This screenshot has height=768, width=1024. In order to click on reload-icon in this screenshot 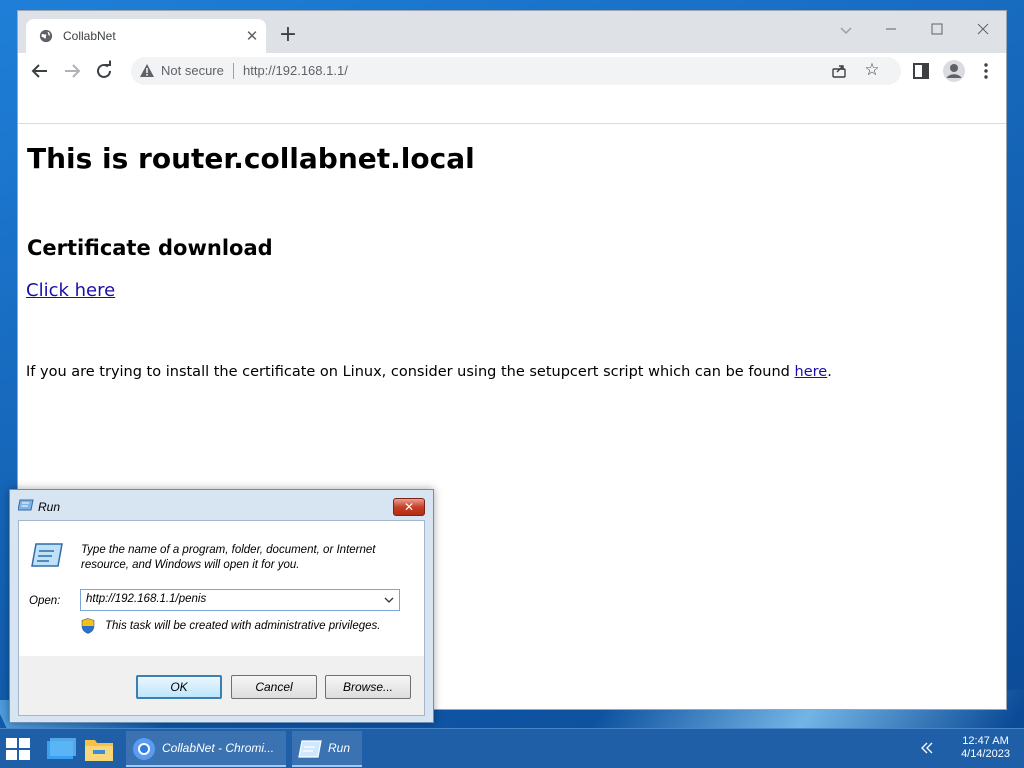, I will do `click(104, 69)`.